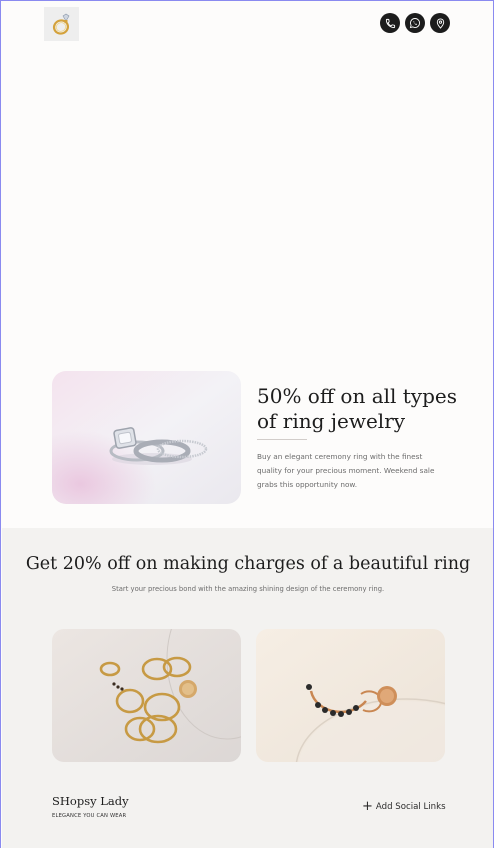  I want to click on location-pin-icon, so click(440, 23).